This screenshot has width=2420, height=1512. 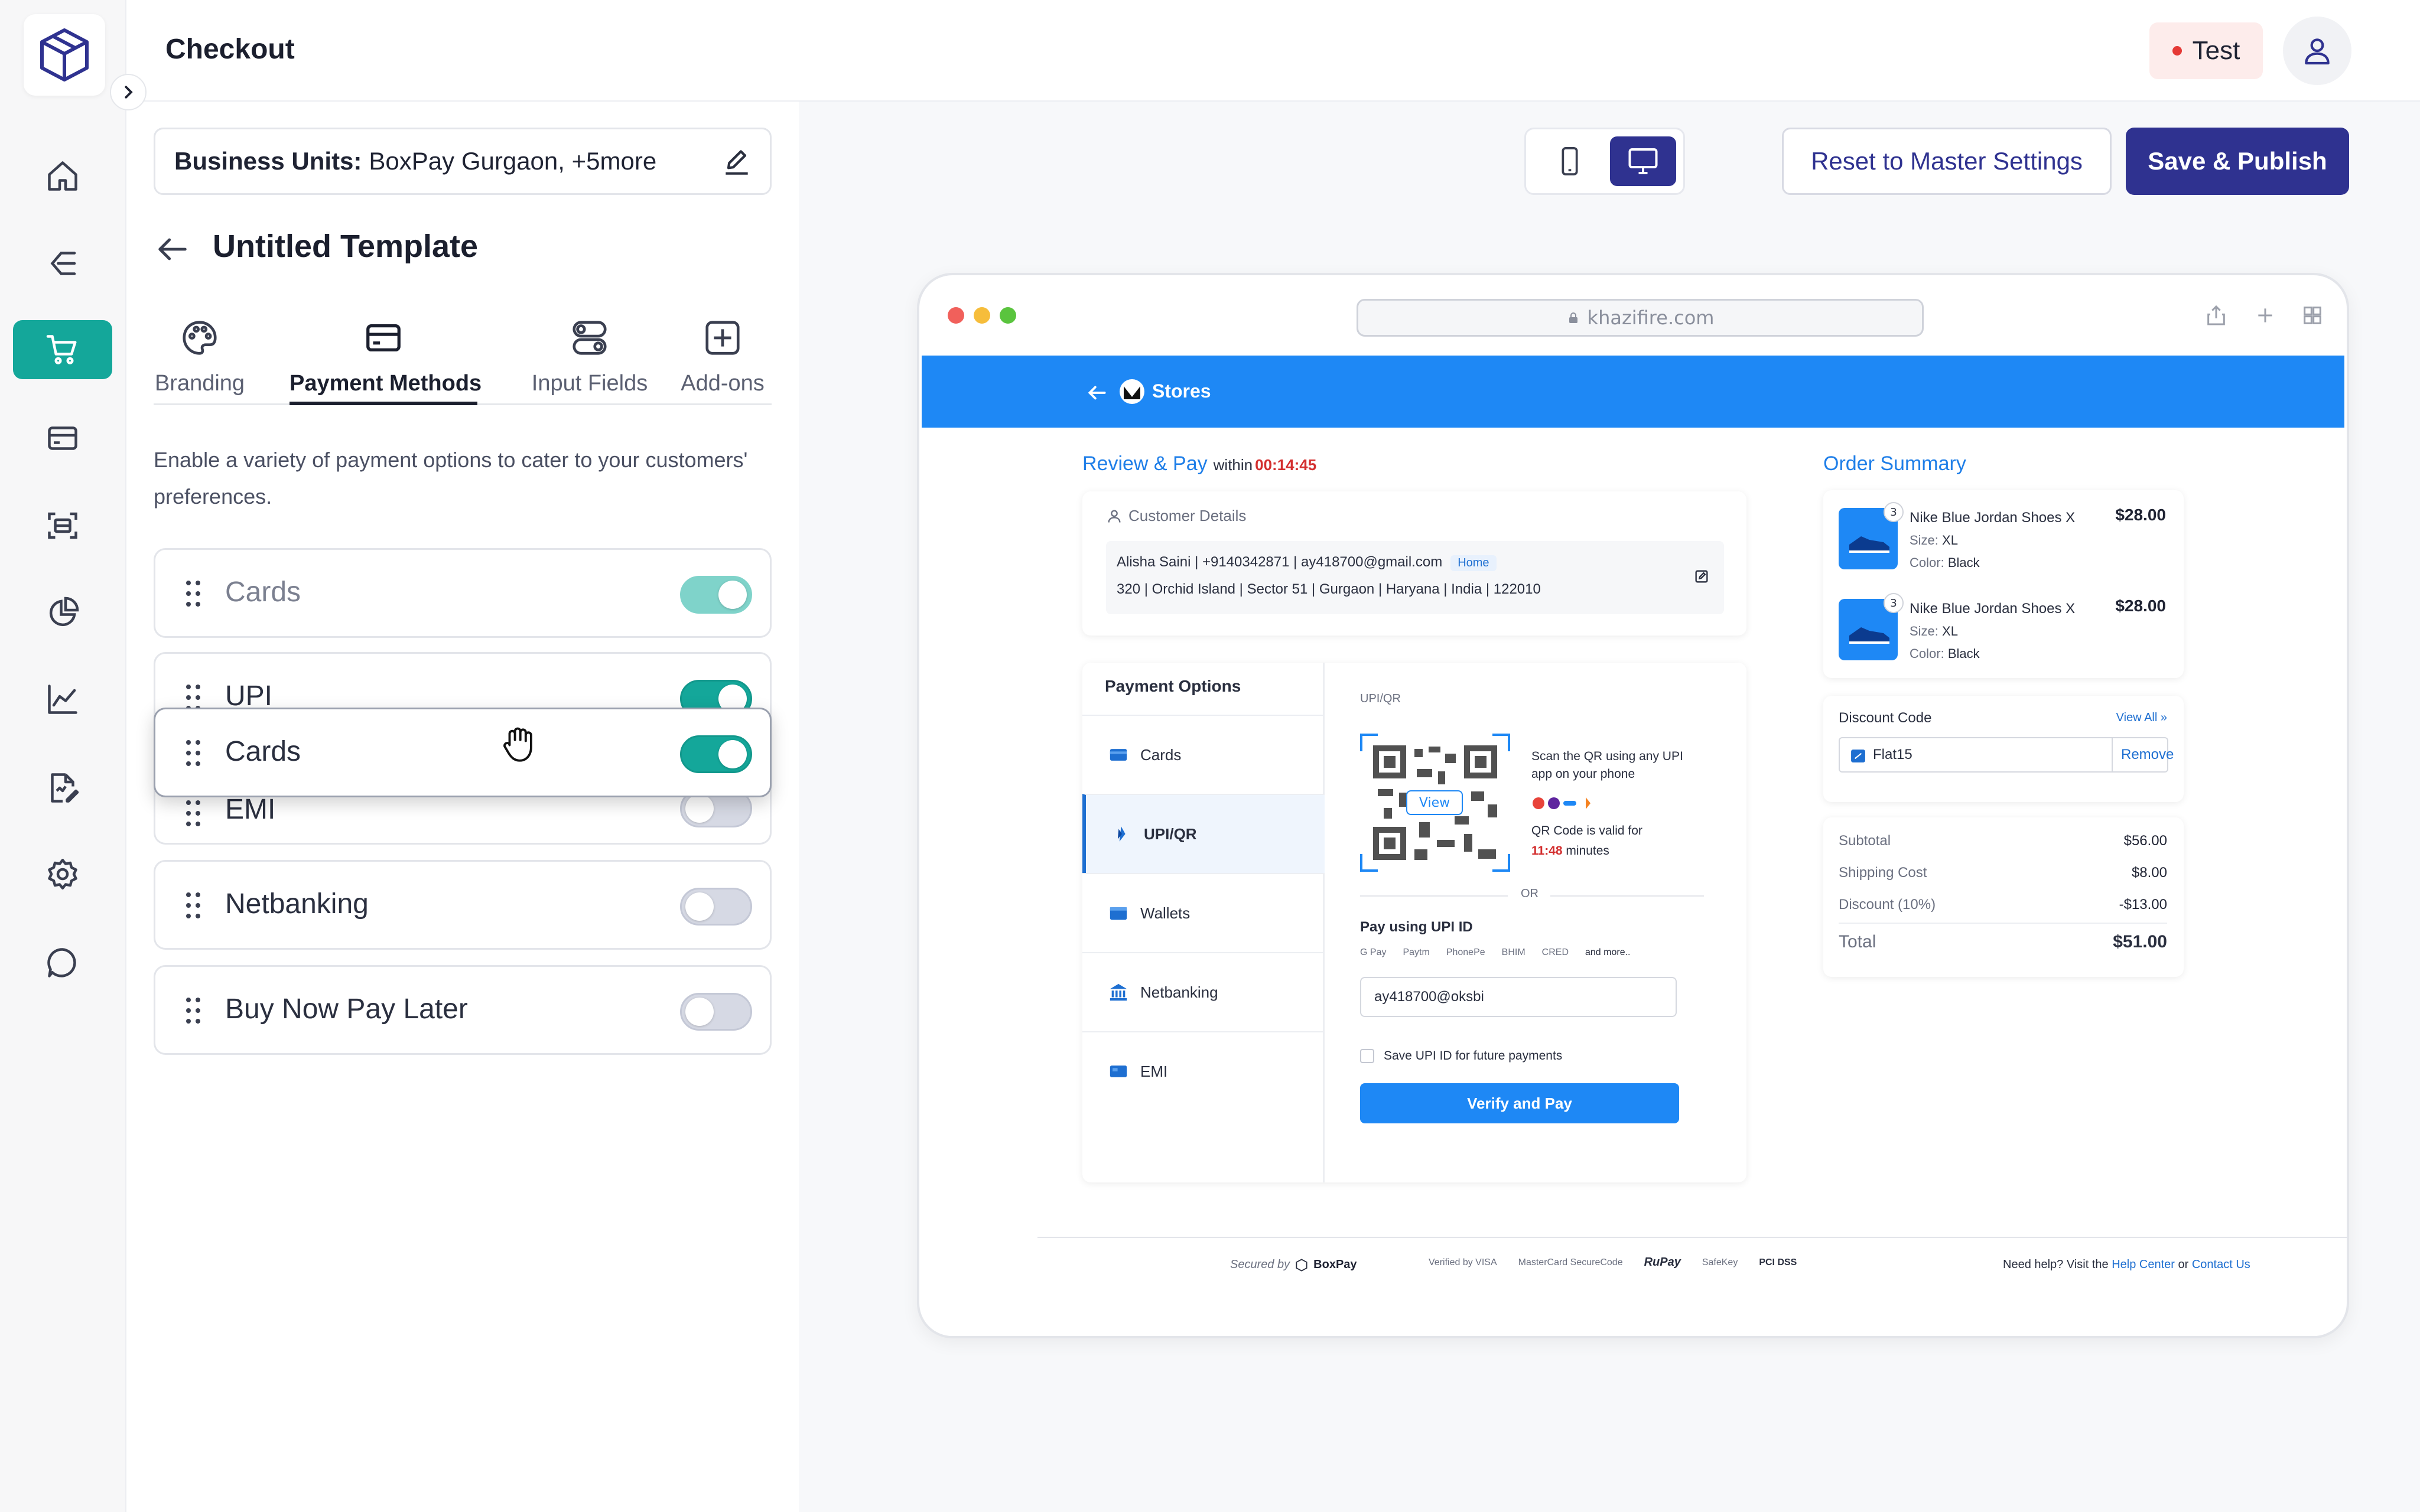 I want to click on desktop-icon, so click(x=1643, y=161).